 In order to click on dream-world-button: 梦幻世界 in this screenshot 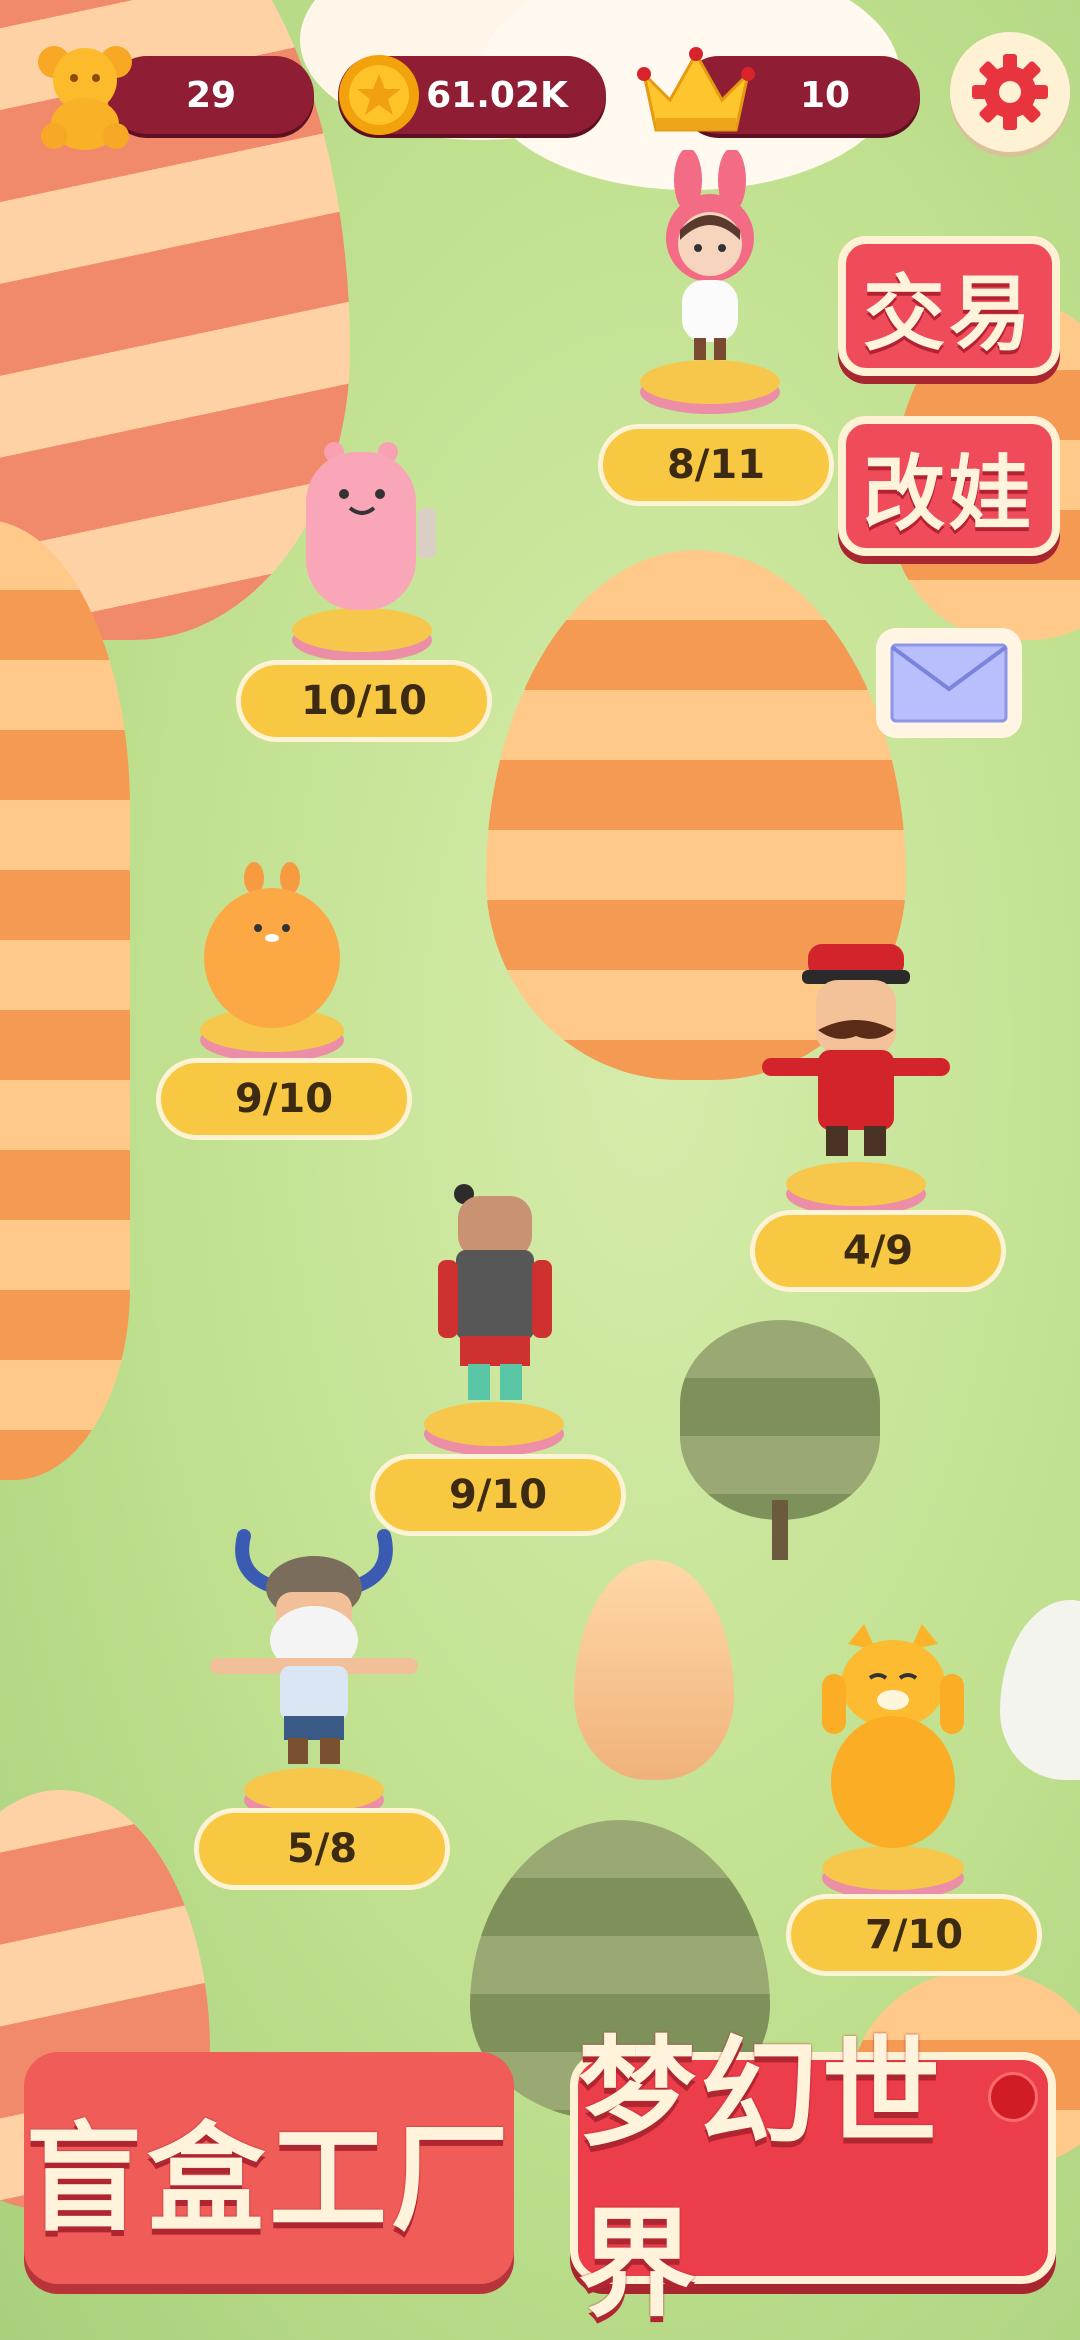, I will do `click(813, 2178)`.